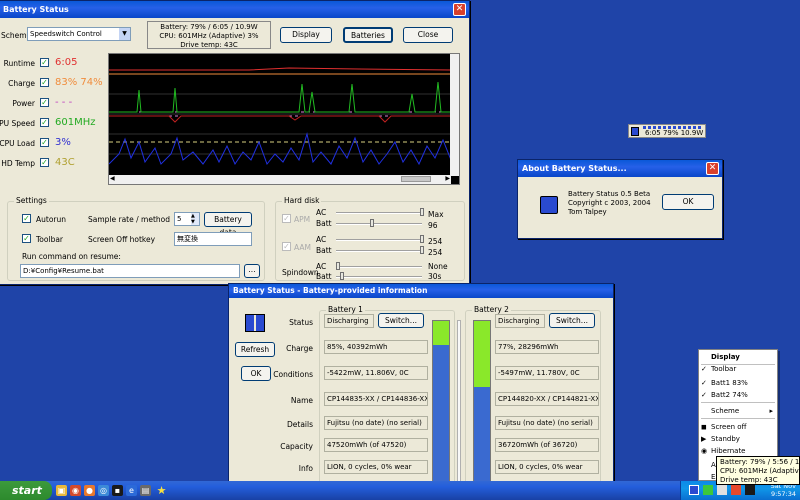 Image resolution: width=800 pixels, height=500 pixels. What do you see at coordinates (379, 277) in the screenshot?
I see `spindown-batt-slider` at bounding box center [379, 277].